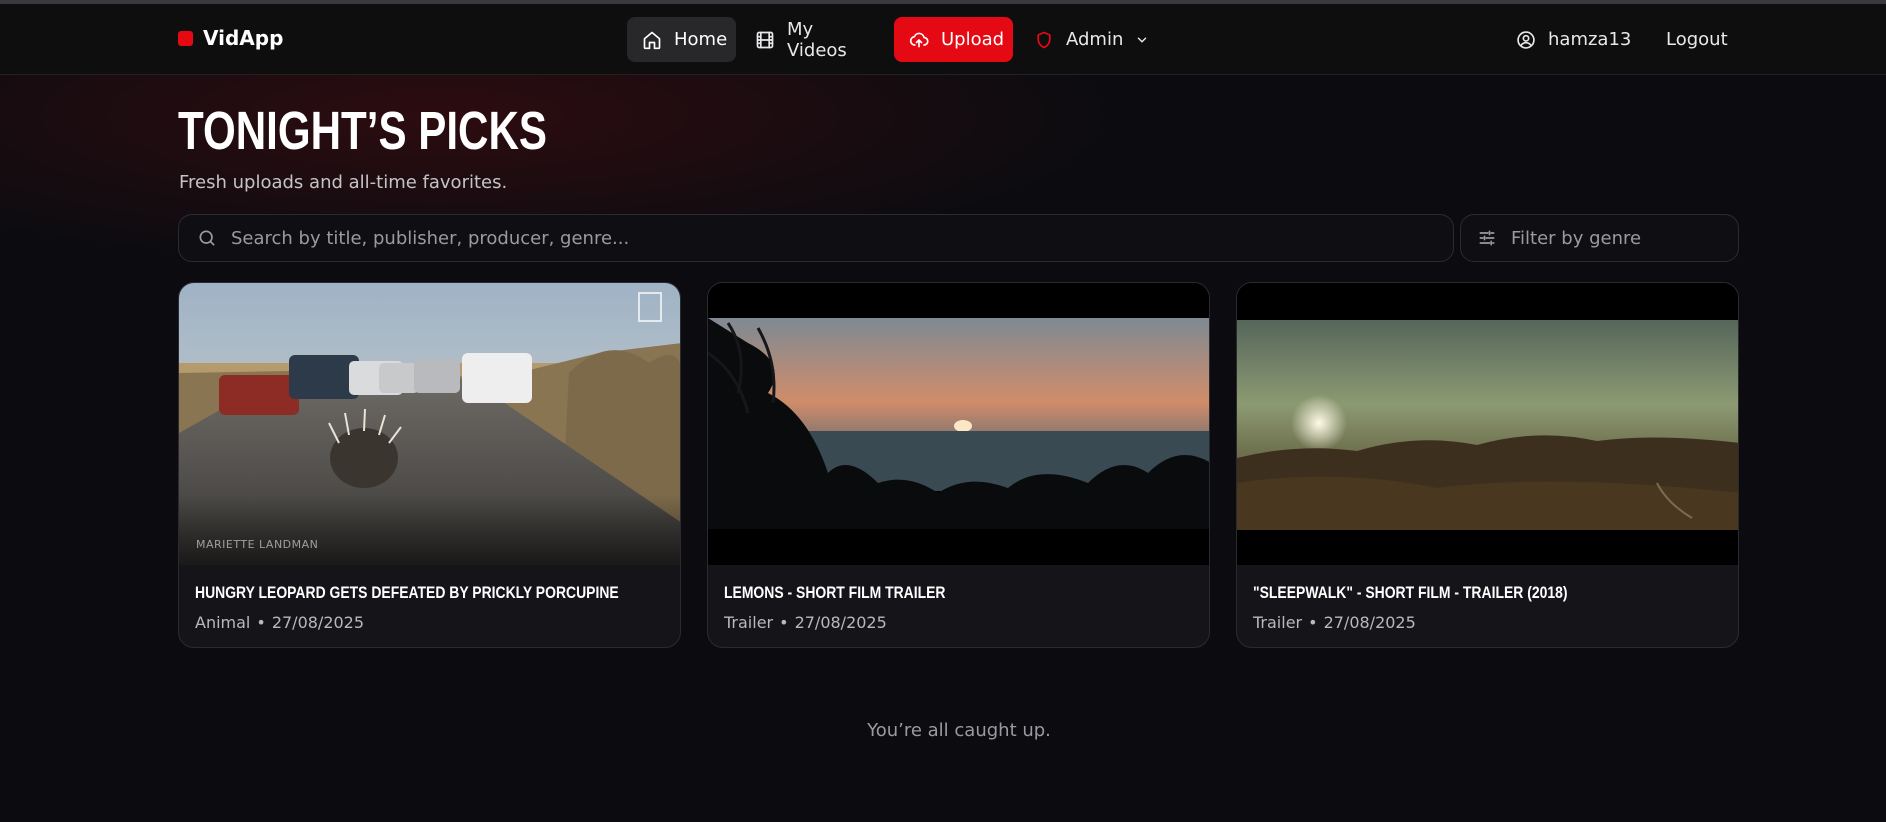  Describe the element at coordinates (207, 238) in the screenshot. I see `search-icon` at that location.